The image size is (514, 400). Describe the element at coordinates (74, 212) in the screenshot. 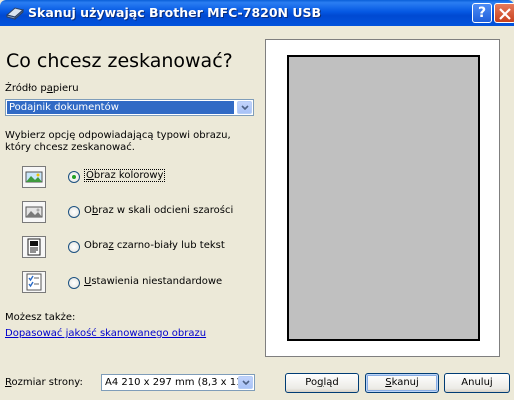

I see `radio-grayscale` at that location.